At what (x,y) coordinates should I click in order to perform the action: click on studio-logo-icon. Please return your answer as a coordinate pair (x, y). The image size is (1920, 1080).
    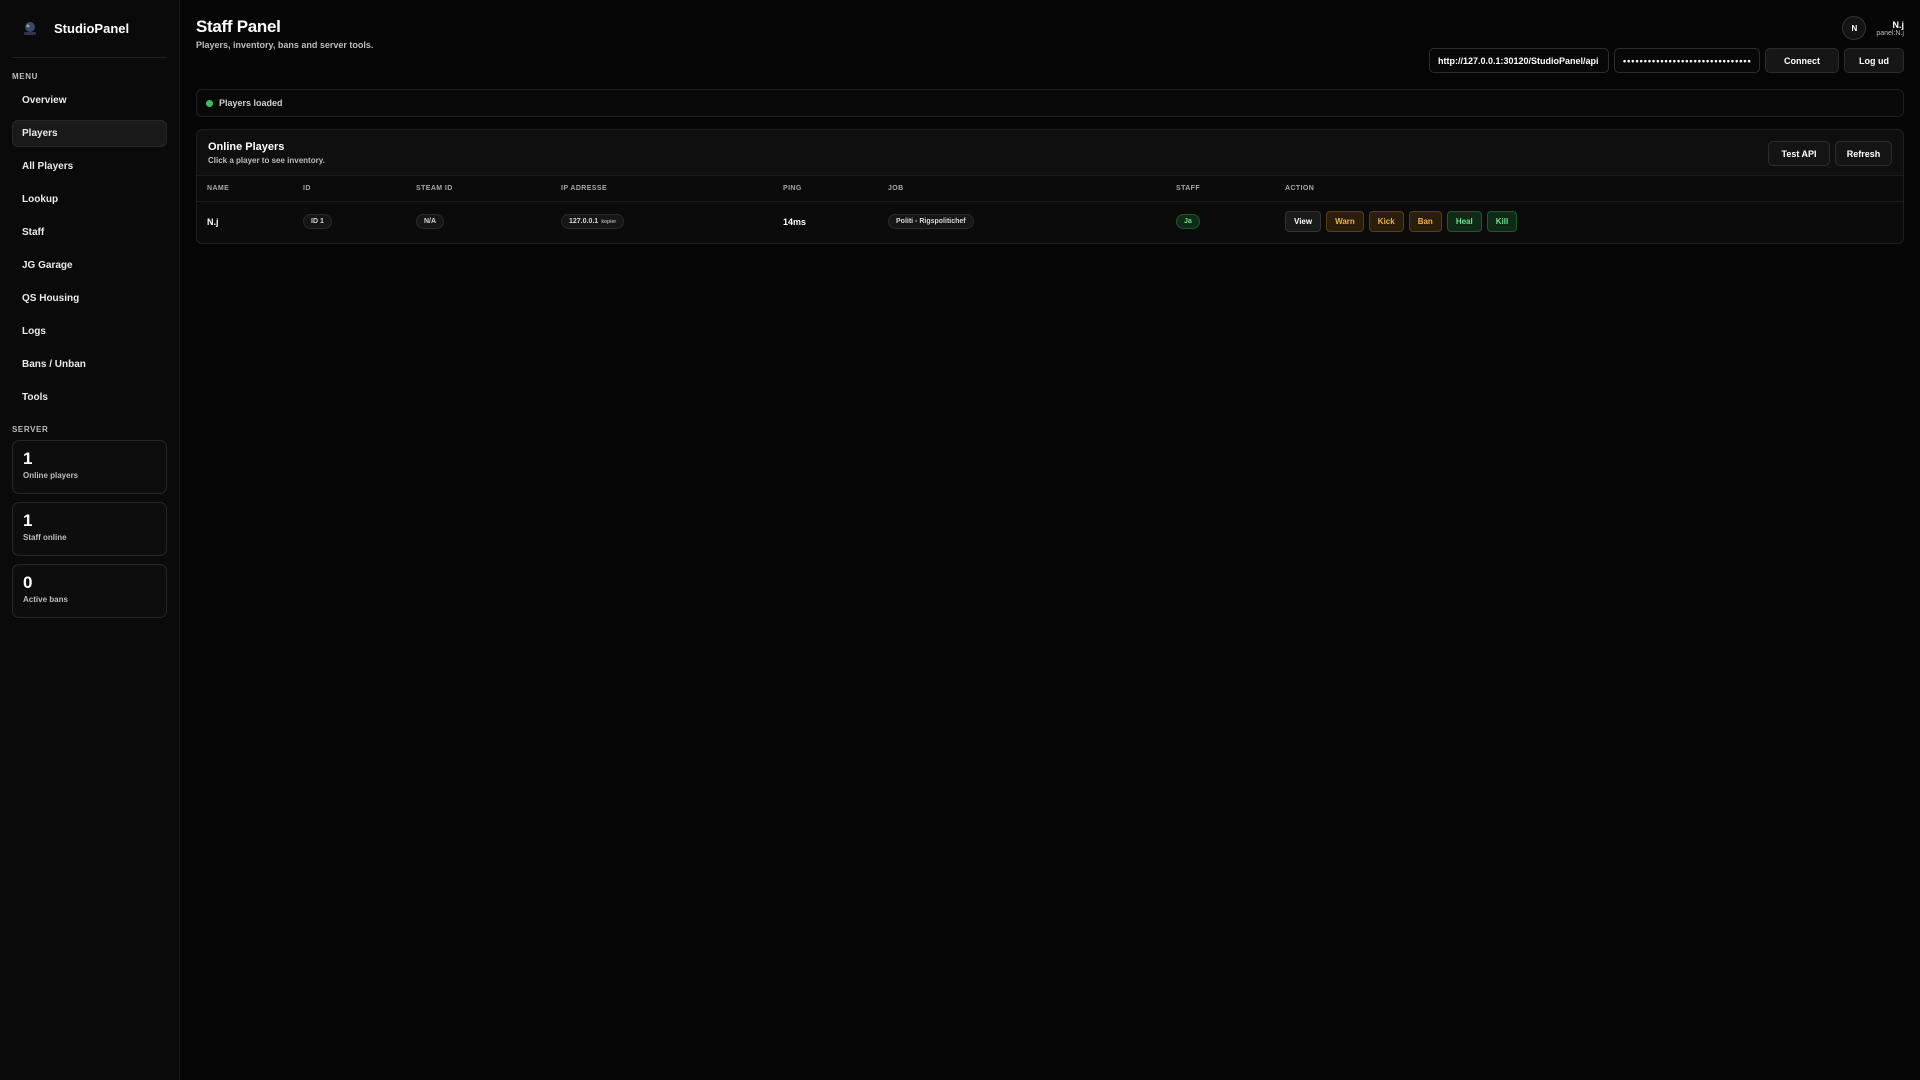
    Looking at the image, I should click on (30, 29).